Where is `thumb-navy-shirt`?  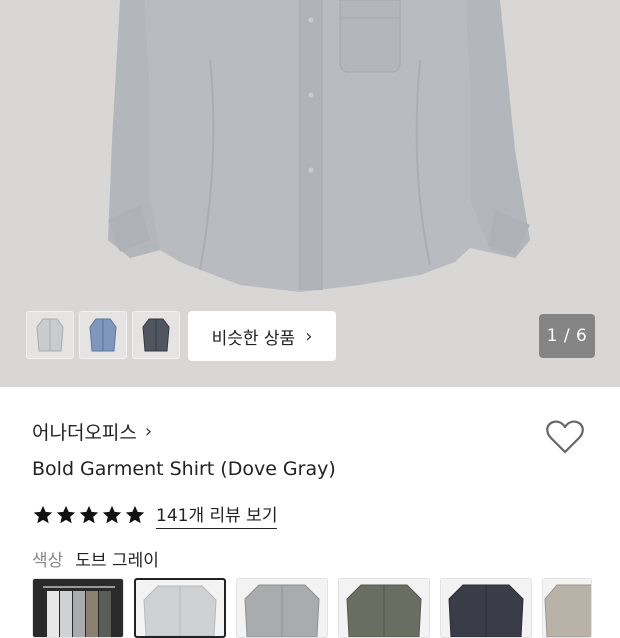 thumb-navy-shirt is located at coordinates (156, 335).